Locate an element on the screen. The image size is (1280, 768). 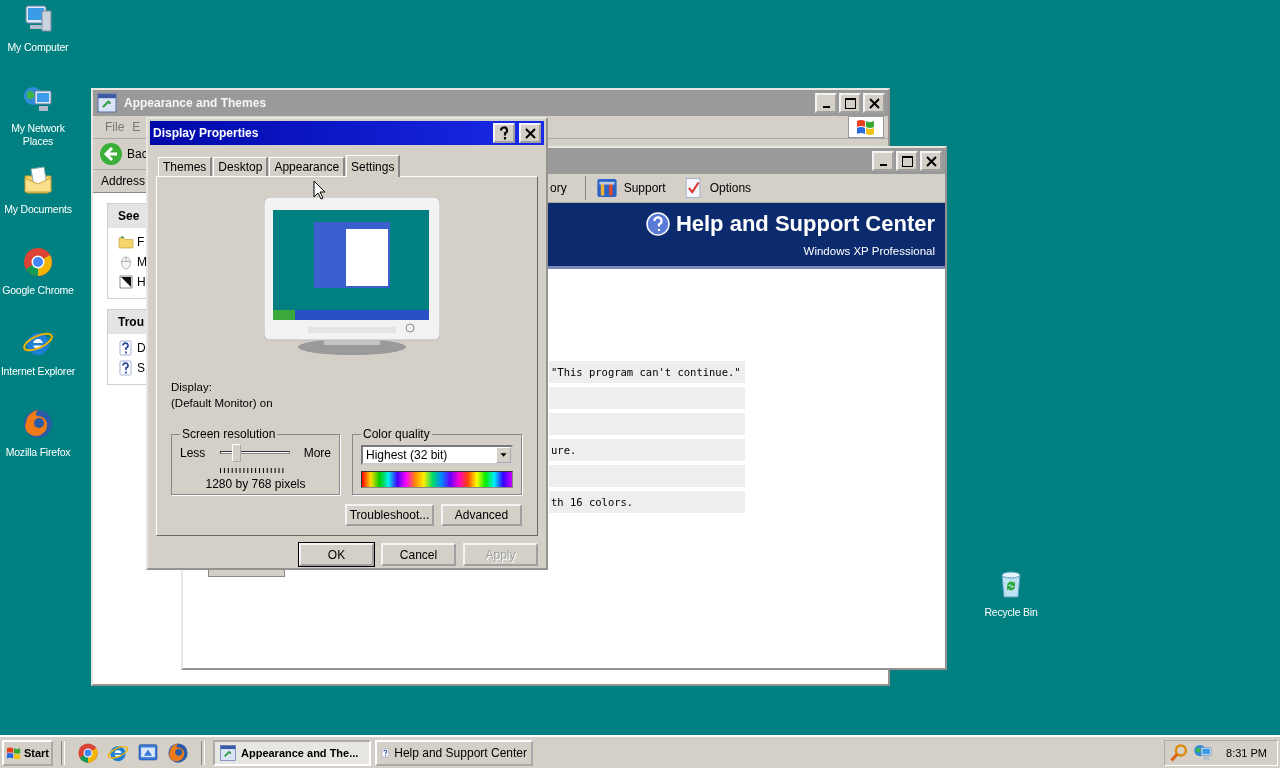
network-computer-icon is located at coordinates (1203, 752).